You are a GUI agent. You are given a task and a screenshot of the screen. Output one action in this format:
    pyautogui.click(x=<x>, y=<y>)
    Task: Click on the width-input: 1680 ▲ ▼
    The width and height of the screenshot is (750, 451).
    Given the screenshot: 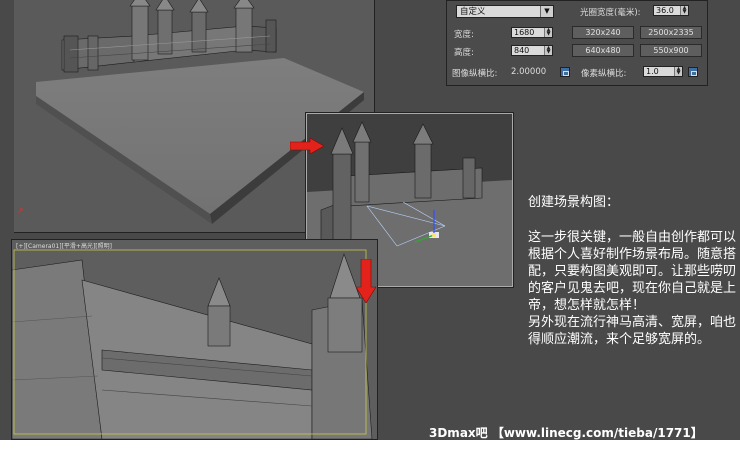 What is the action you would take?
    pyautogui.click(x=532, y=32)
    